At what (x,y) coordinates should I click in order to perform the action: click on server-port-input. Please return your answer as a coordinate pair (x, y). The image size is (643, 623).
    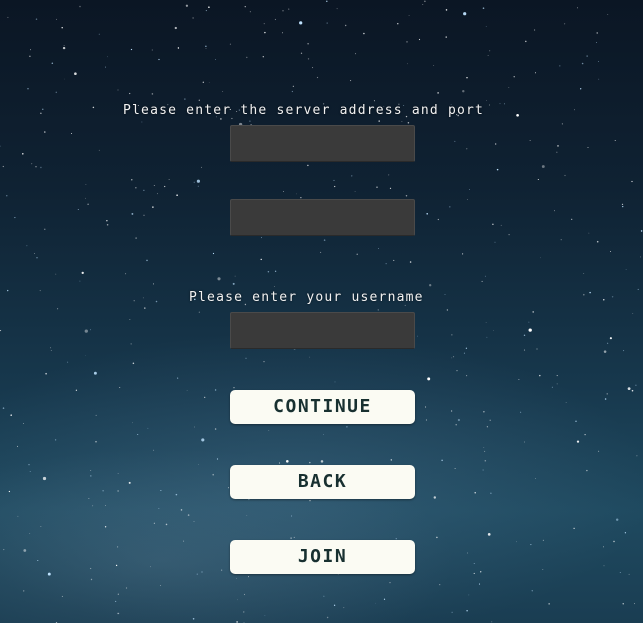
    Looking at the image, I should click on (322, 217).